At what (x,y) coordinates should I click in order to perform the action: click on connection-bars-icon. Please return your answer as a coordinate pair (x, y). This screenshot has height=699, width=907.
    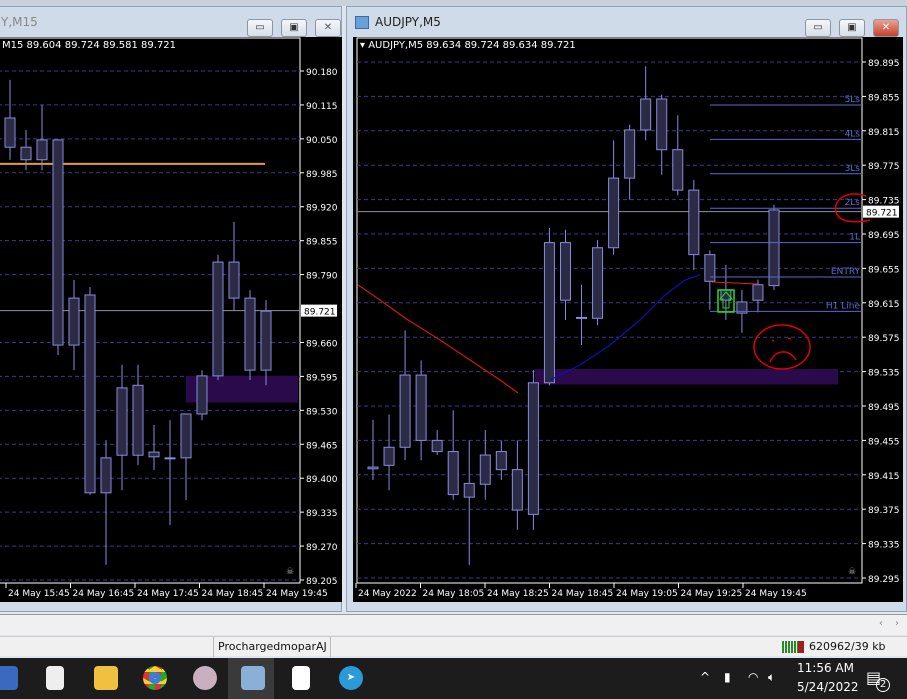
    Looking at the image, I should click on (793, 647).